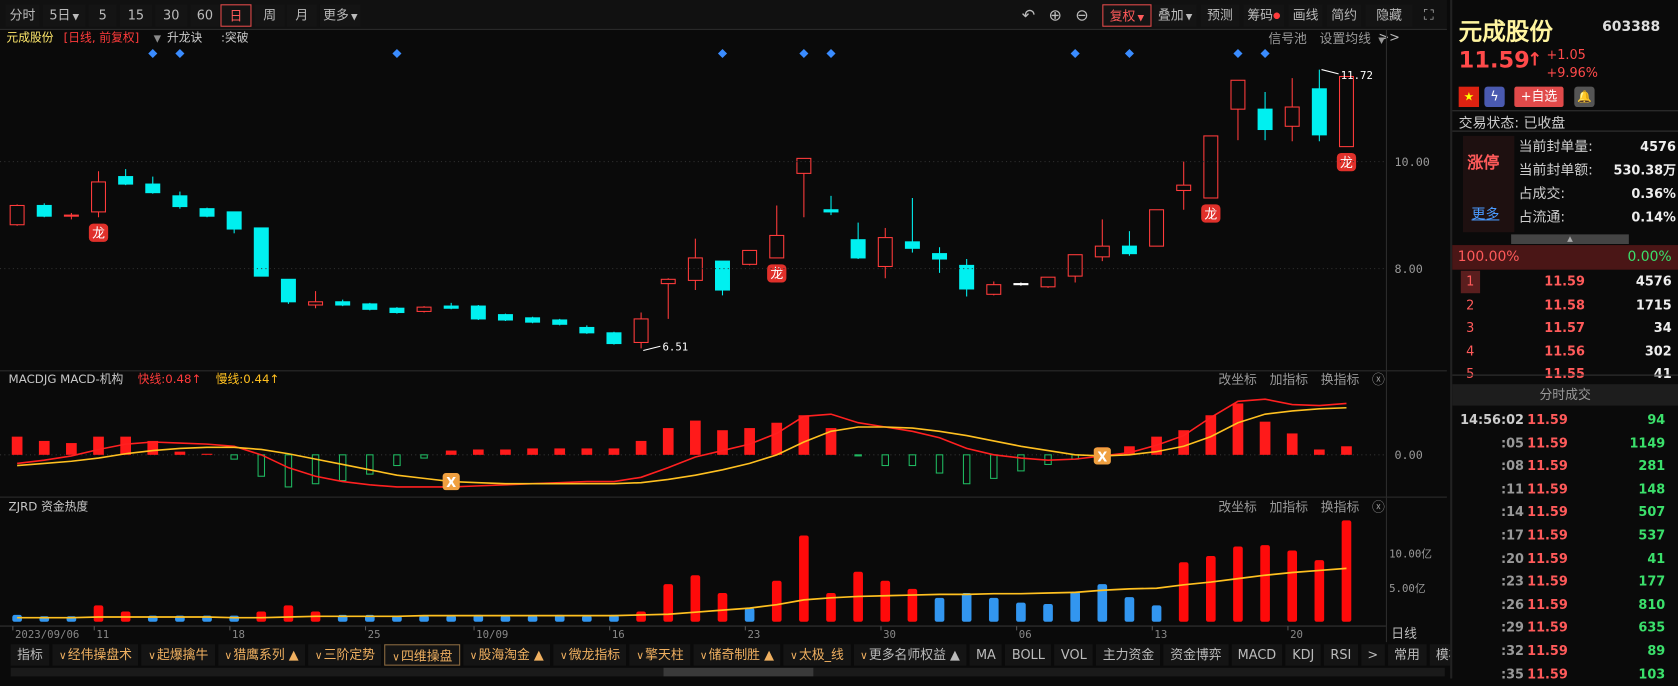  I want to click on indicator-tab: 资金博弈, so click(1196, 655).